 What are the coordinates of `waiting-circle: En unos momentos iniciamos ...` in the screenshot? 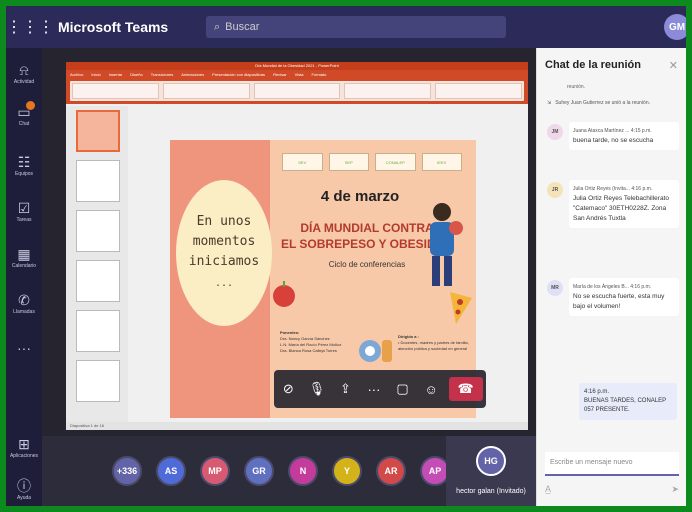 It's located at (224, 253).